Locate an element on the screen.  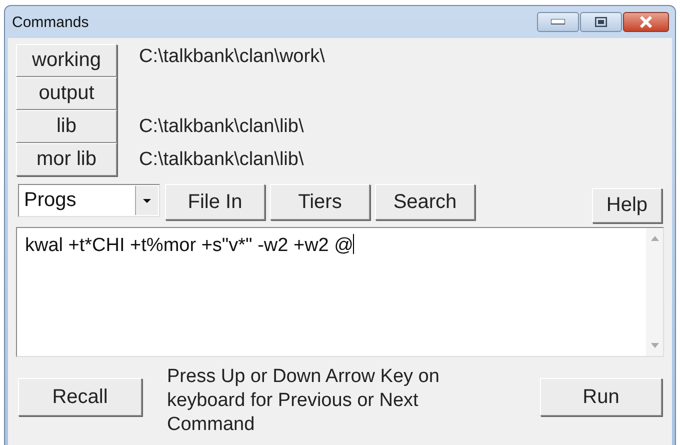
help-button: Help is located at coordinates (627, 205).